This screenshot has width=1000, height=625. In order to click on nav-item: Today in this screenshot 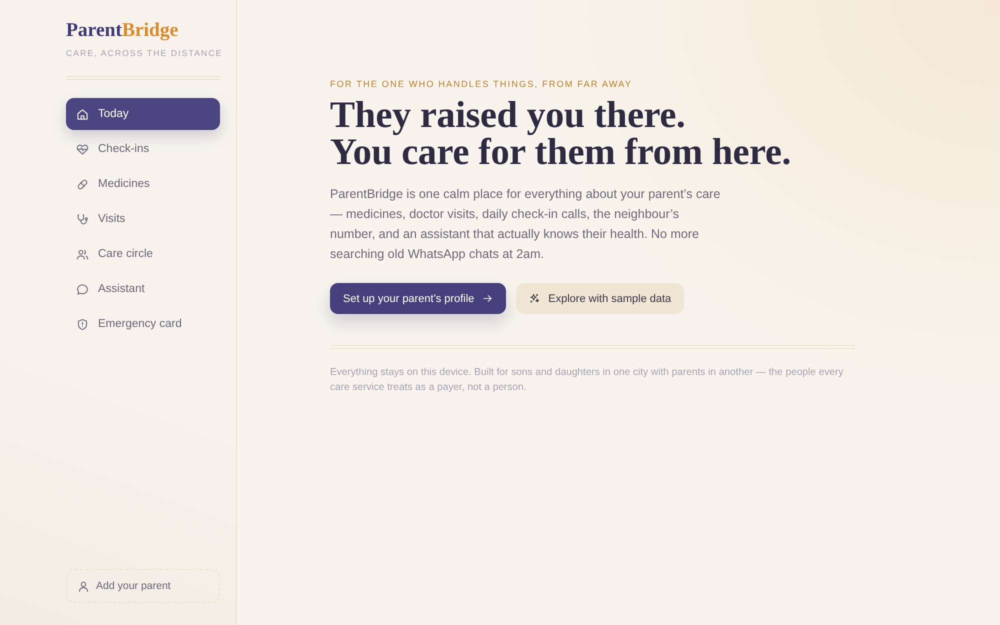, I will do `click(143, 114)`.